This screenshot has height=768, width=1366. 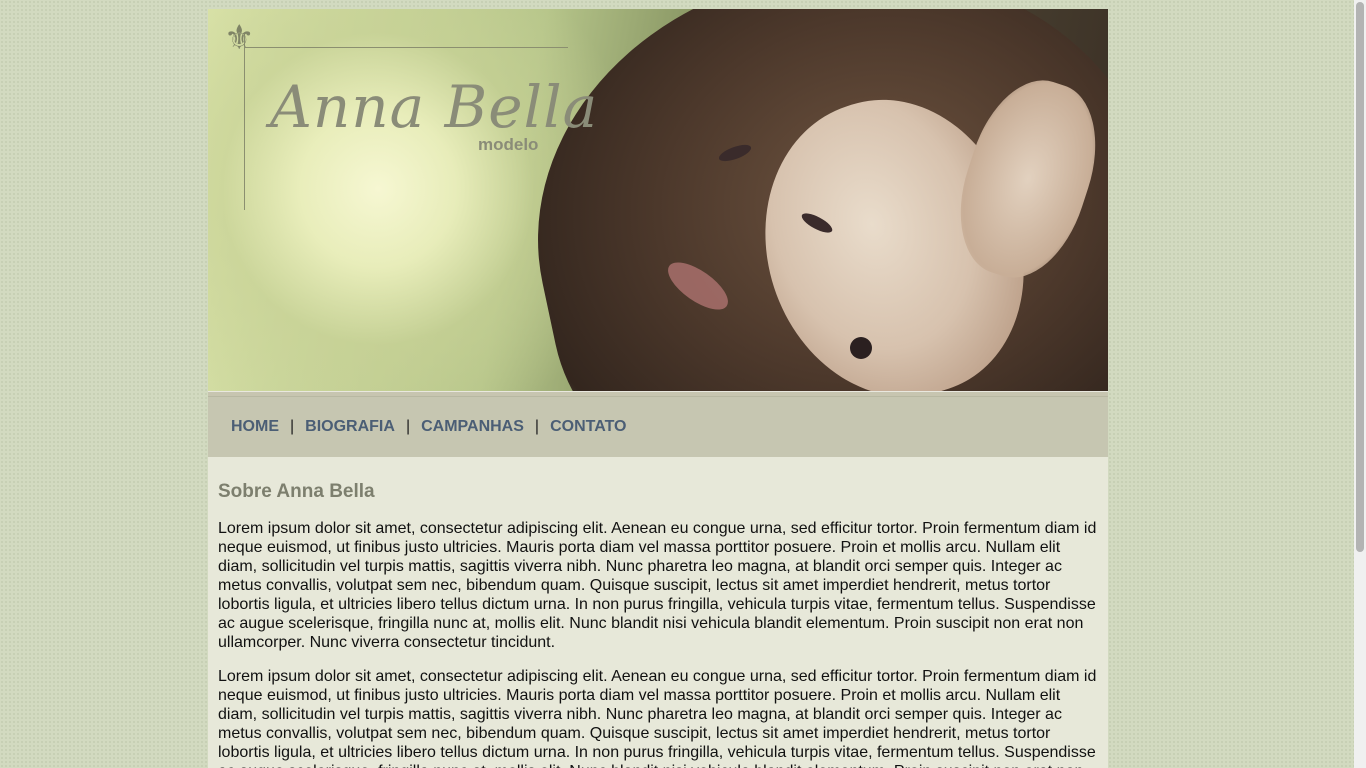 What do you see at coordinates (861, 348) in the screenshot?
I see `banner-photo-earring` at bounding box center [861, 348].